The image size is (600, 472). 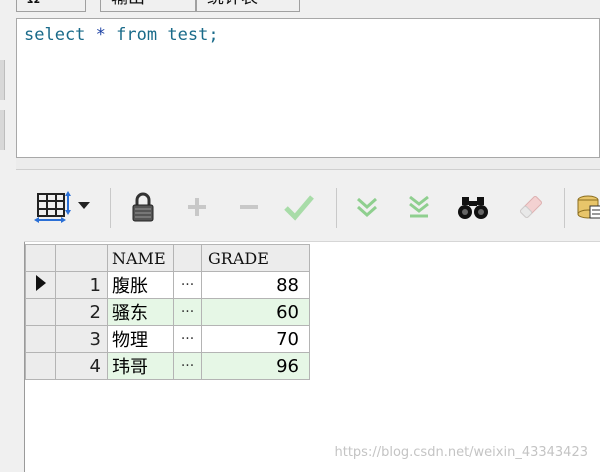 I want to click on plus-icon, so click(x=197, y=207).